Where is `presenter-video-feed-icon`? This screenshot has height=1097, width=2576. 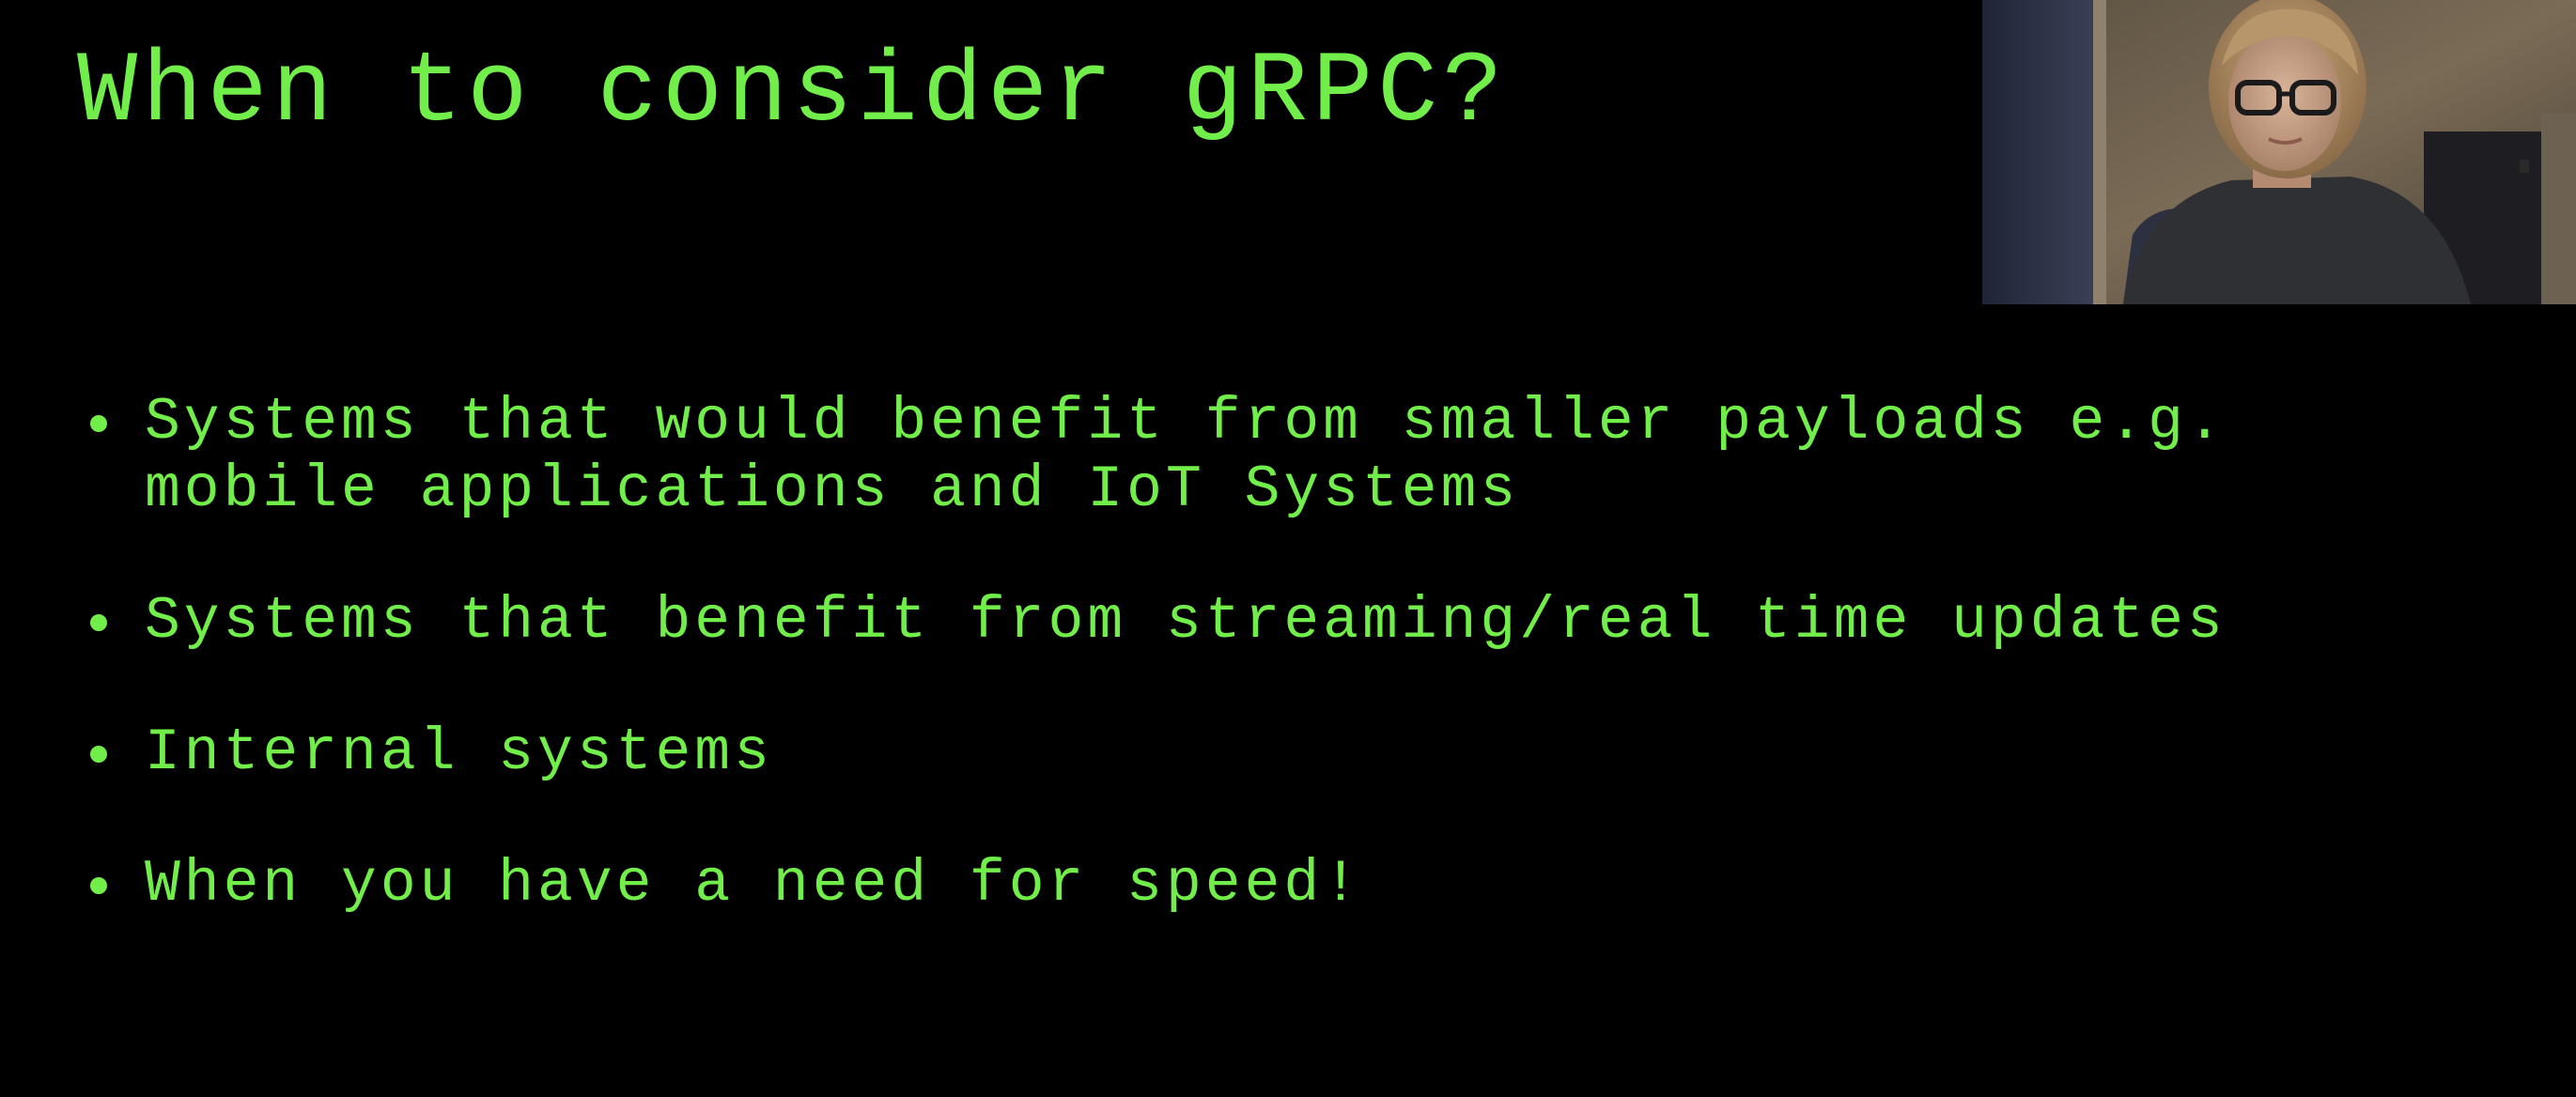 presenter-video-feed-icon is located at coordinates (2279, 152).